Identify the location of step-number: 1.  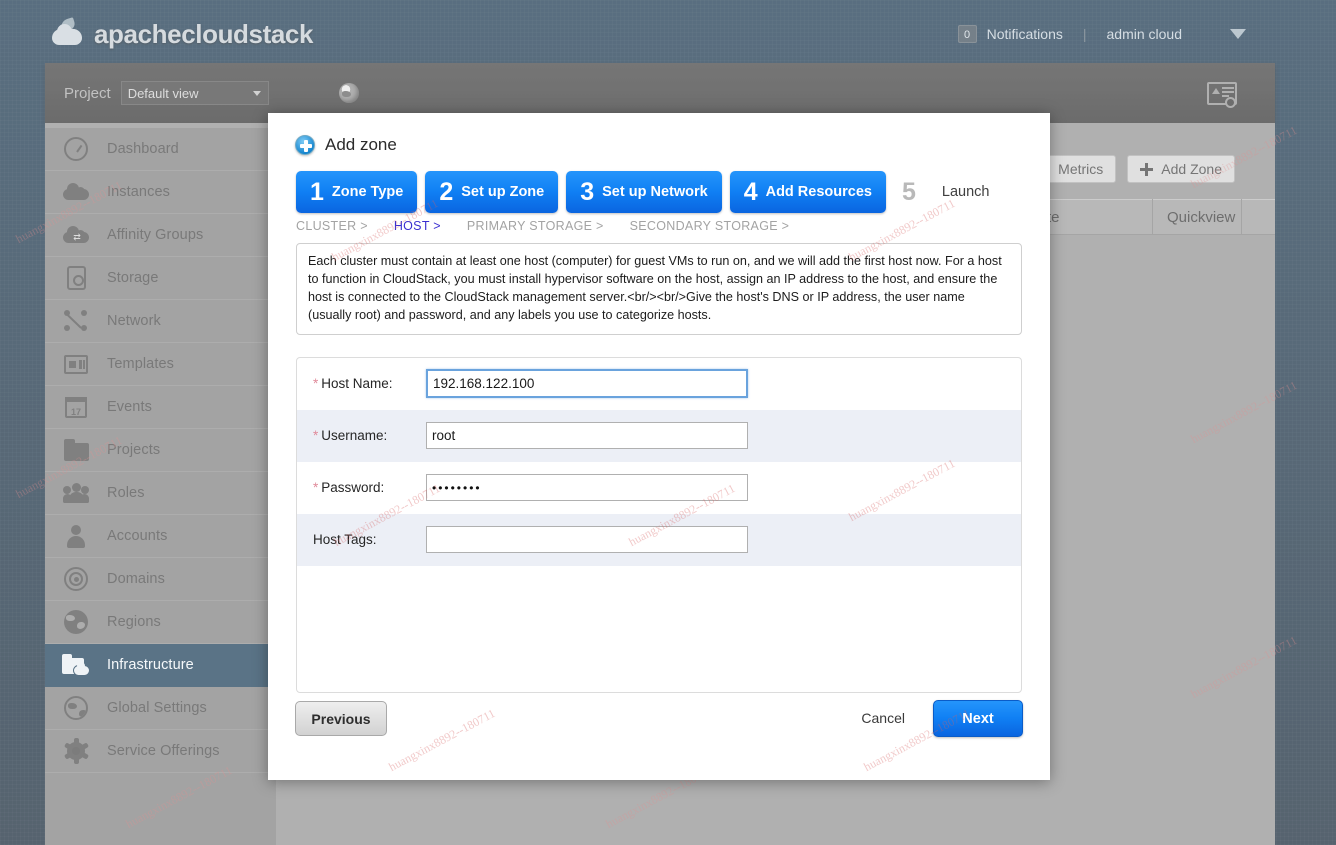
(317, 191).